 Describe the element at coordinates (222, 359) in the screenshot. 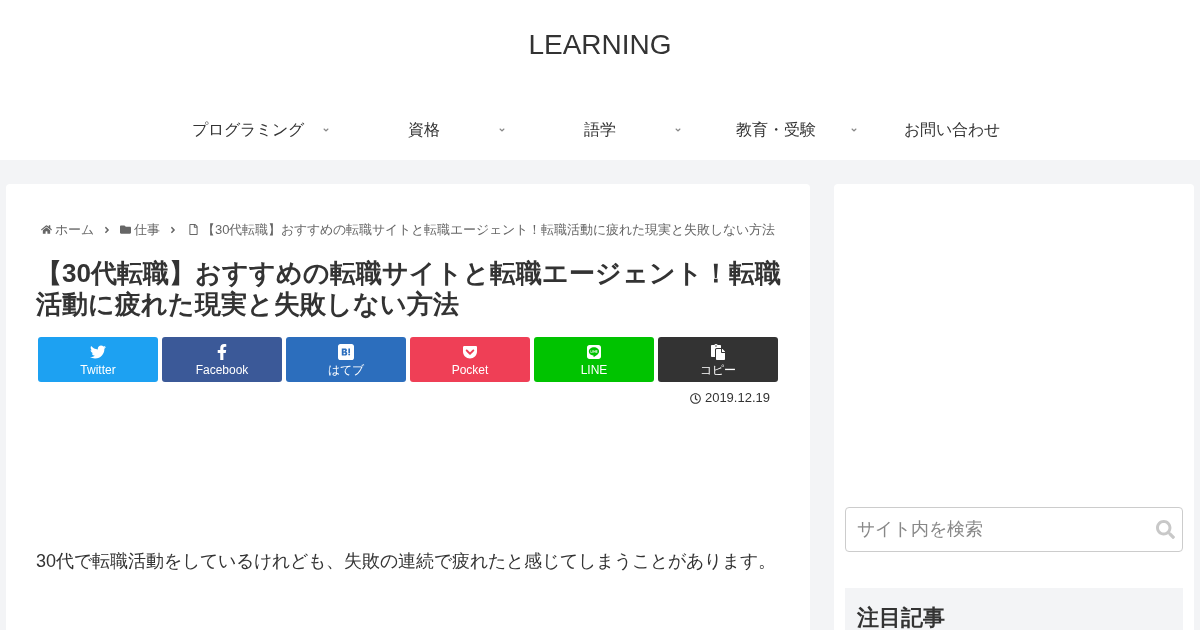

I see `share-button: Facebook` at that location.